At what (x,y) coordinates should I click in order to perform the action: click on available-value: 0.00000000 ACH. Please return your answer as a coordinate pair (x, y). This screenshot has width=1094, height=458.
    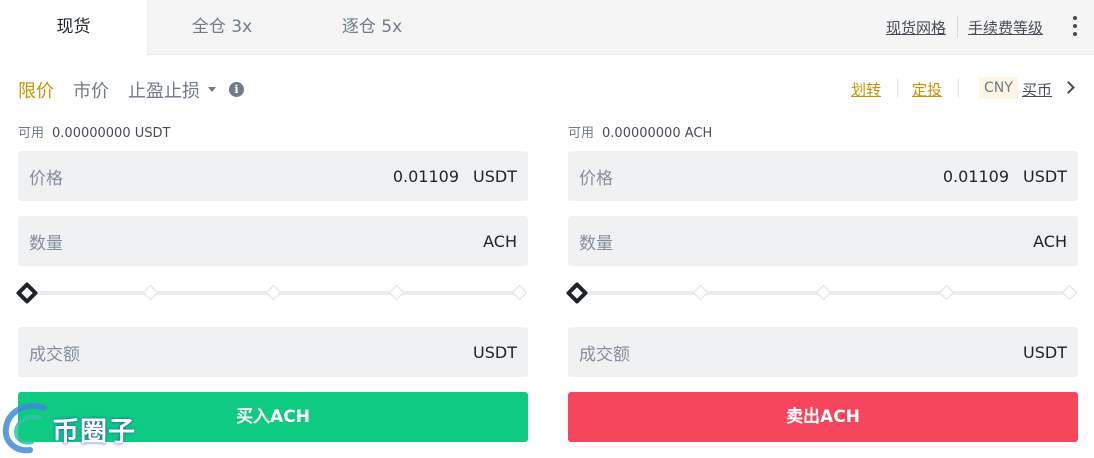
    Looking at the image, I should click on (657, 133).